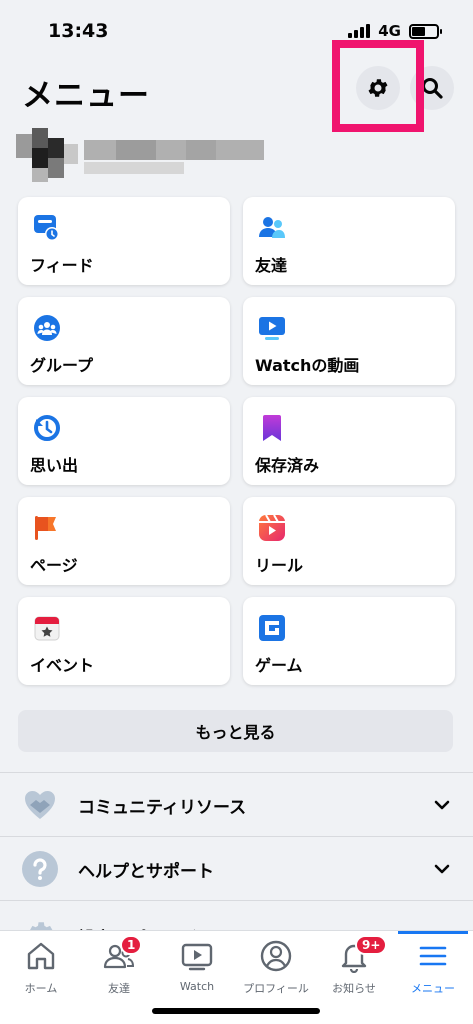 This screenshot has width=473, height=1024. I want to click on menu-icon, so click(433, 956).